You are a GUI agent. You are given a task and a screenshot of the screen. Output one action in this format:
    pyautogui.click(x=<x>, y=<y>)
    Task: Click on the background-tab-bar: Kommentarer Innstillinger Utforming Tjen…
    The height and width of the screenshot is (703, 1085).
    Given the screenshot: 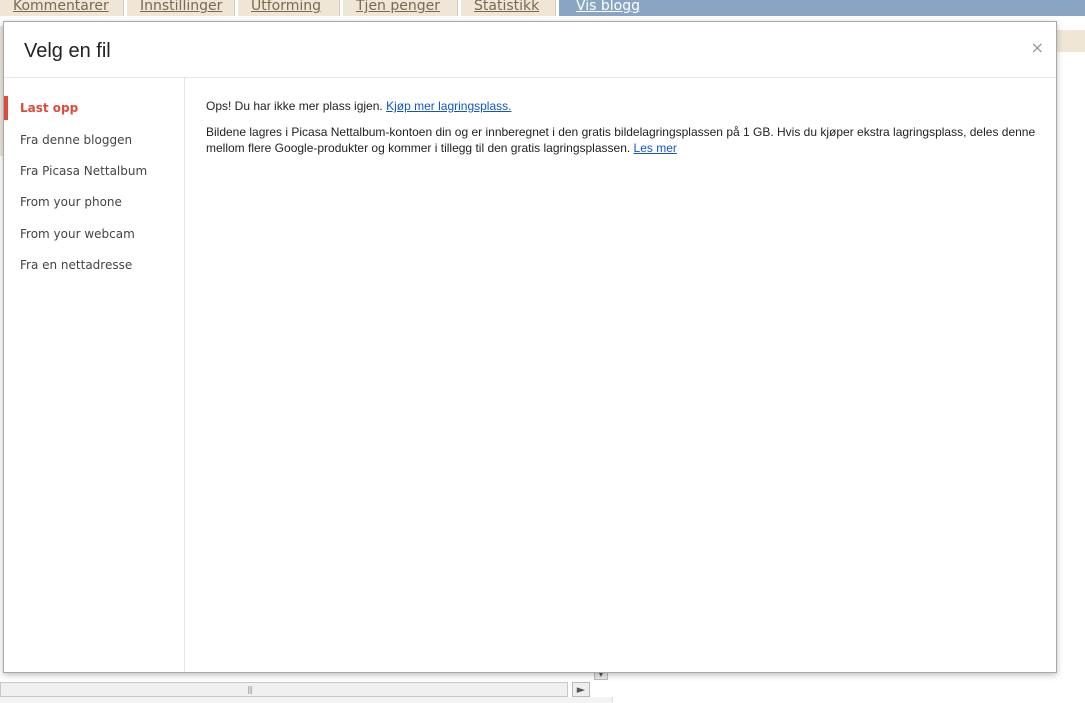 What is the action you would take?
    pyautogui.click(x=542, y=8)
    